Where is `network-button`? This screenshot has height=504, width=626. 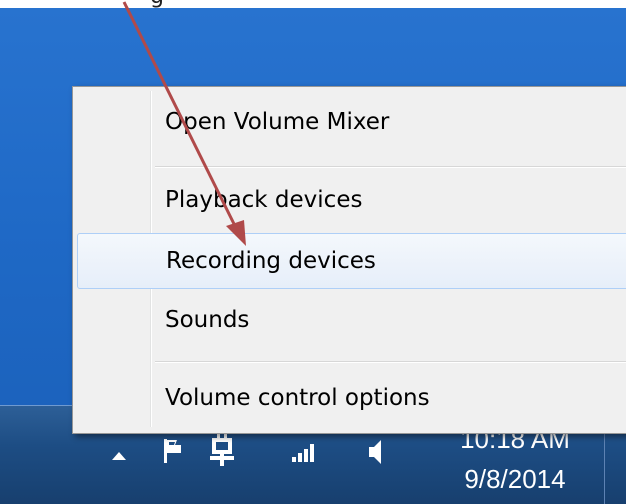
network-button is located at coordinates (305, 452).